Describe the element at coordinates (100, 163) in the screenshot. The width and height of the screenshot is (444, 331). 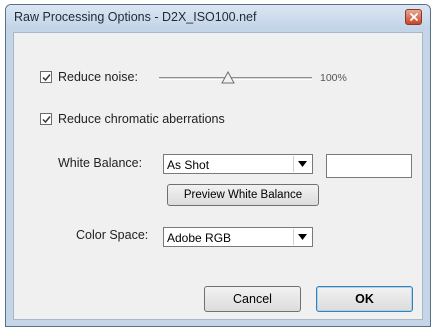
I see `white-balance-label: White Balance:` at that location.